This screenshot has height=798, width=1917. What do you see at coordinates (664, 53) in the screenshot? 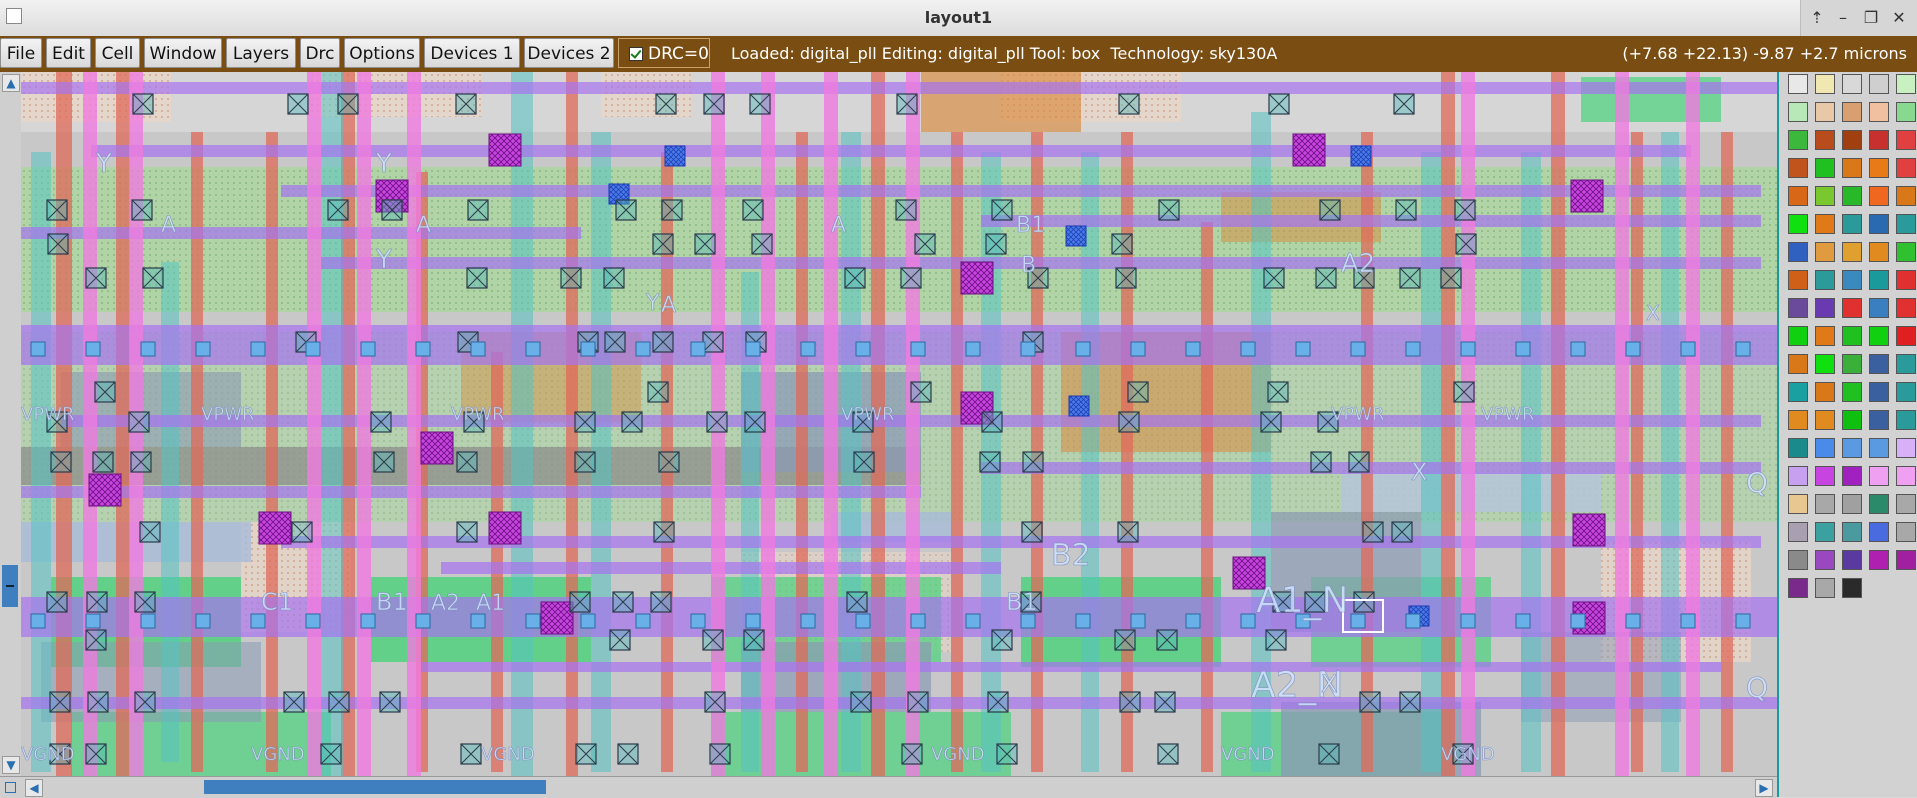
I see `drc-toggle: DRC=0` at bounding box center [664, 53].